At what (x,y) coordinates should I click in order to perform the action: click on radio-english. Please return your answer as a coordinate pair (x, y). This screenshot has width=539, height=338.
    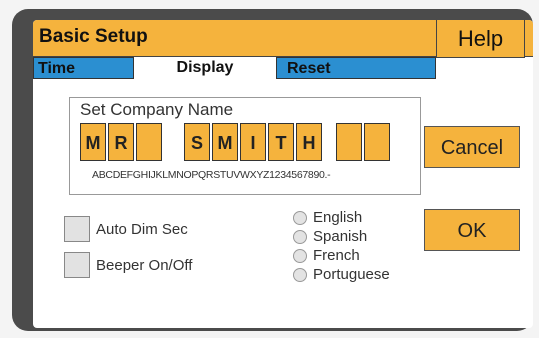
    Looking at the image, I should click on (300, 218).